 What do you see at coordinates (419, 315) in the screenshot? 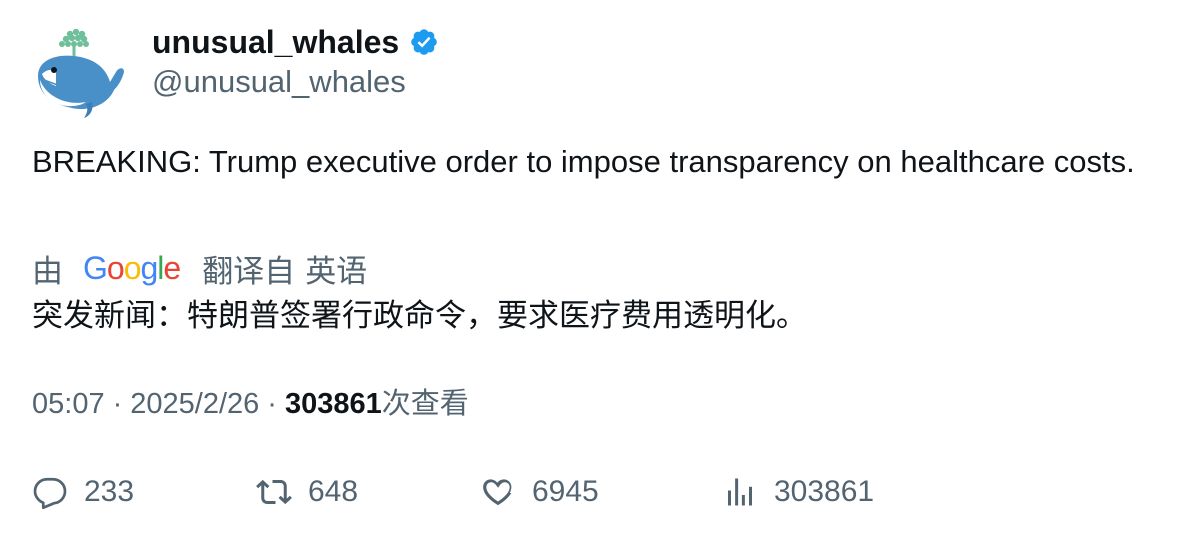
I see `translated-text: 突发新闻：特朗普签署行政命令，要求医疗费用透明化。` at bounding box center [419, 315].